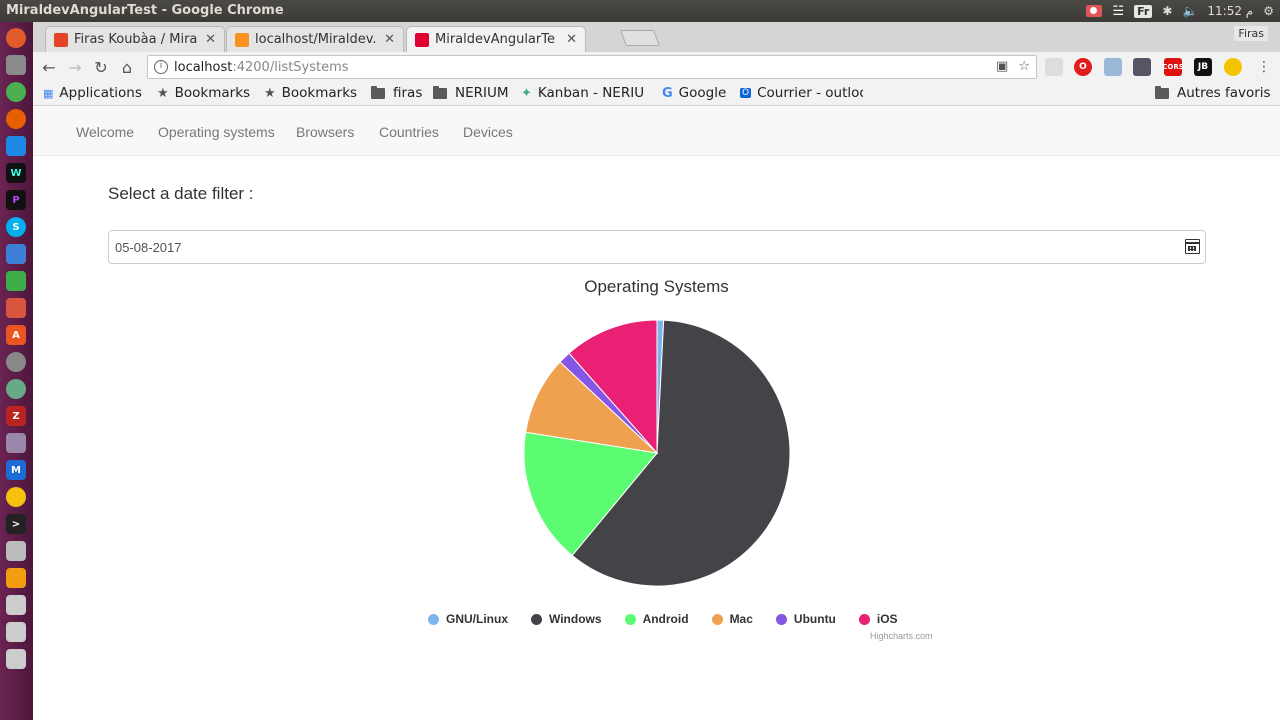  Describe the element at coordinates (16, 389) in the screenshot. I see `disk-icon` at that location.